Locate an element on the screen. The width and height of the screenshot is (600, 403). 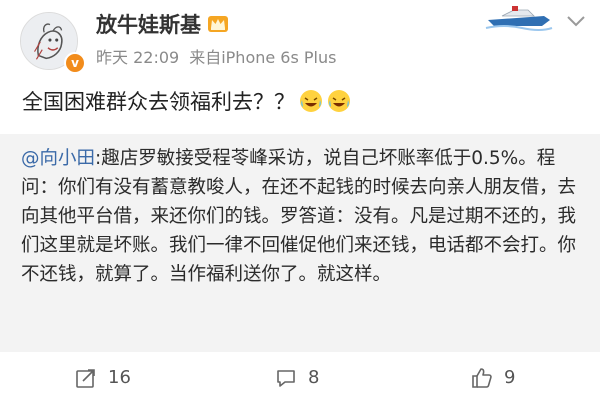
comment-count: 8 is located at coordinates (314, 377).